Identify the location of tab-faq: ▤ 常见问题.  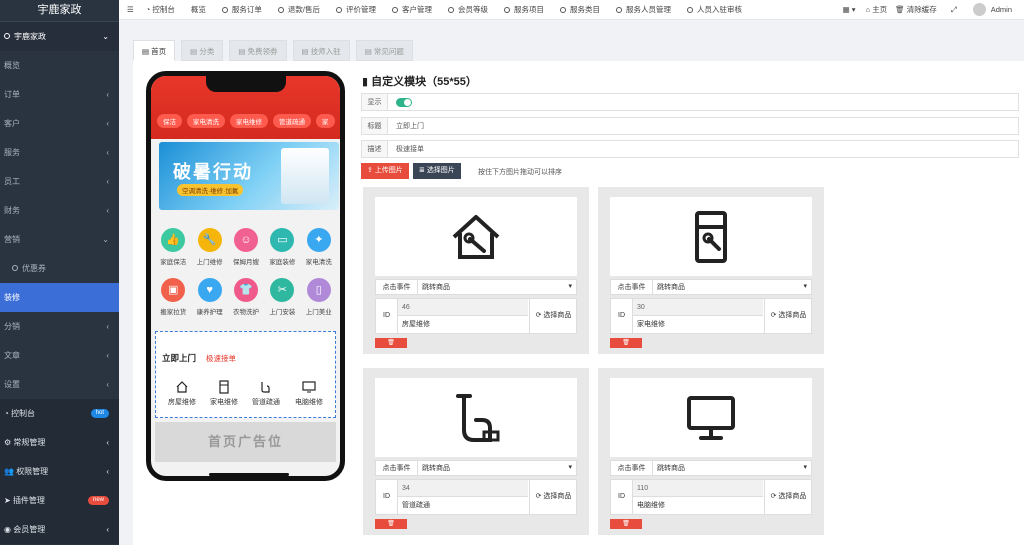
(384, 50).